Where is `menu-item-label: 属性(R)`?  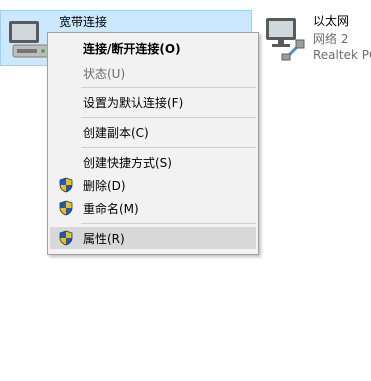 menu-item-label: 属性(R) is located at coordinates (104, 239).